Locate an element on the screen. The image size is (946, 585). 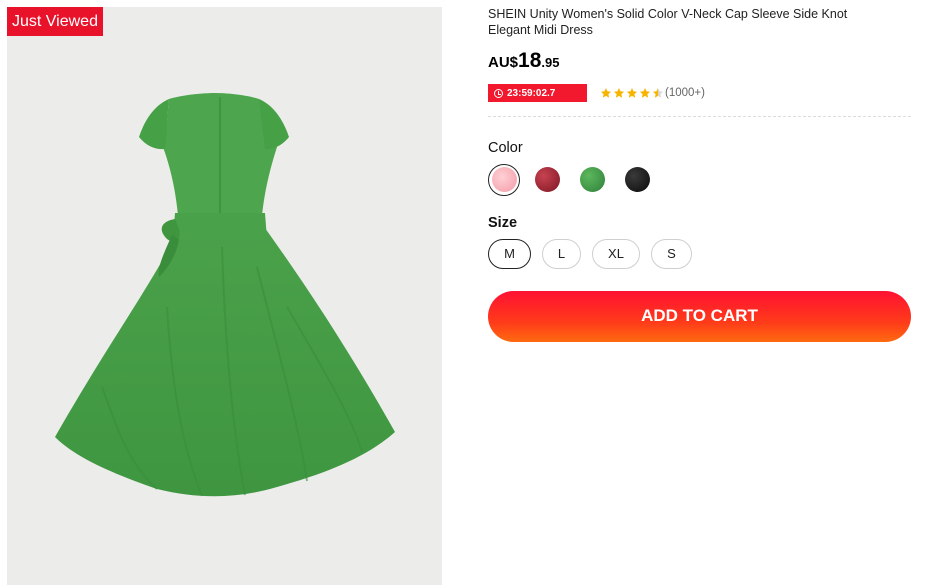
just-viewed-badge: Just Viewed is located at coordinates (55, 21).